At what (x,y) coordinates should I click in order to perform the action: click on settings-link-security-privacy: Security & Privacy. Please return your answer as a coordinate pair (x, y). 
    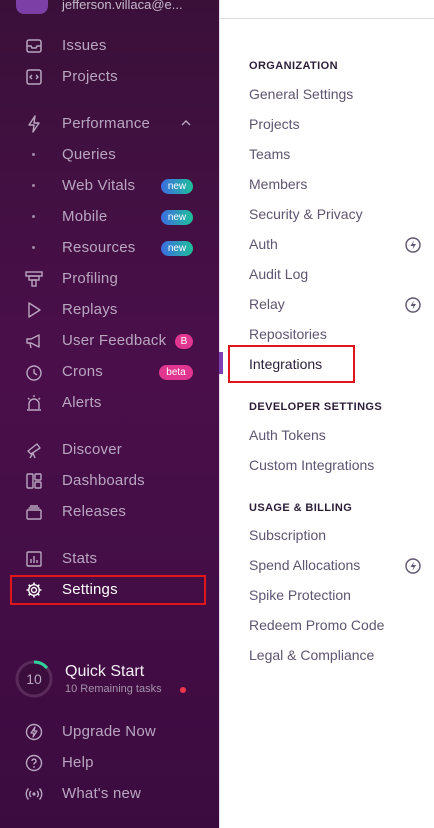
    Looking at the image, I should click on (306, 214).